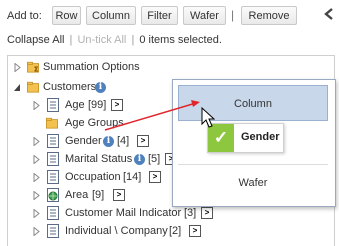 The height and width of the screenshot is (246, 339). Describe the element at coordinates (152, 115) in the screenshot. I see `drag-arrow-icon` at that location.